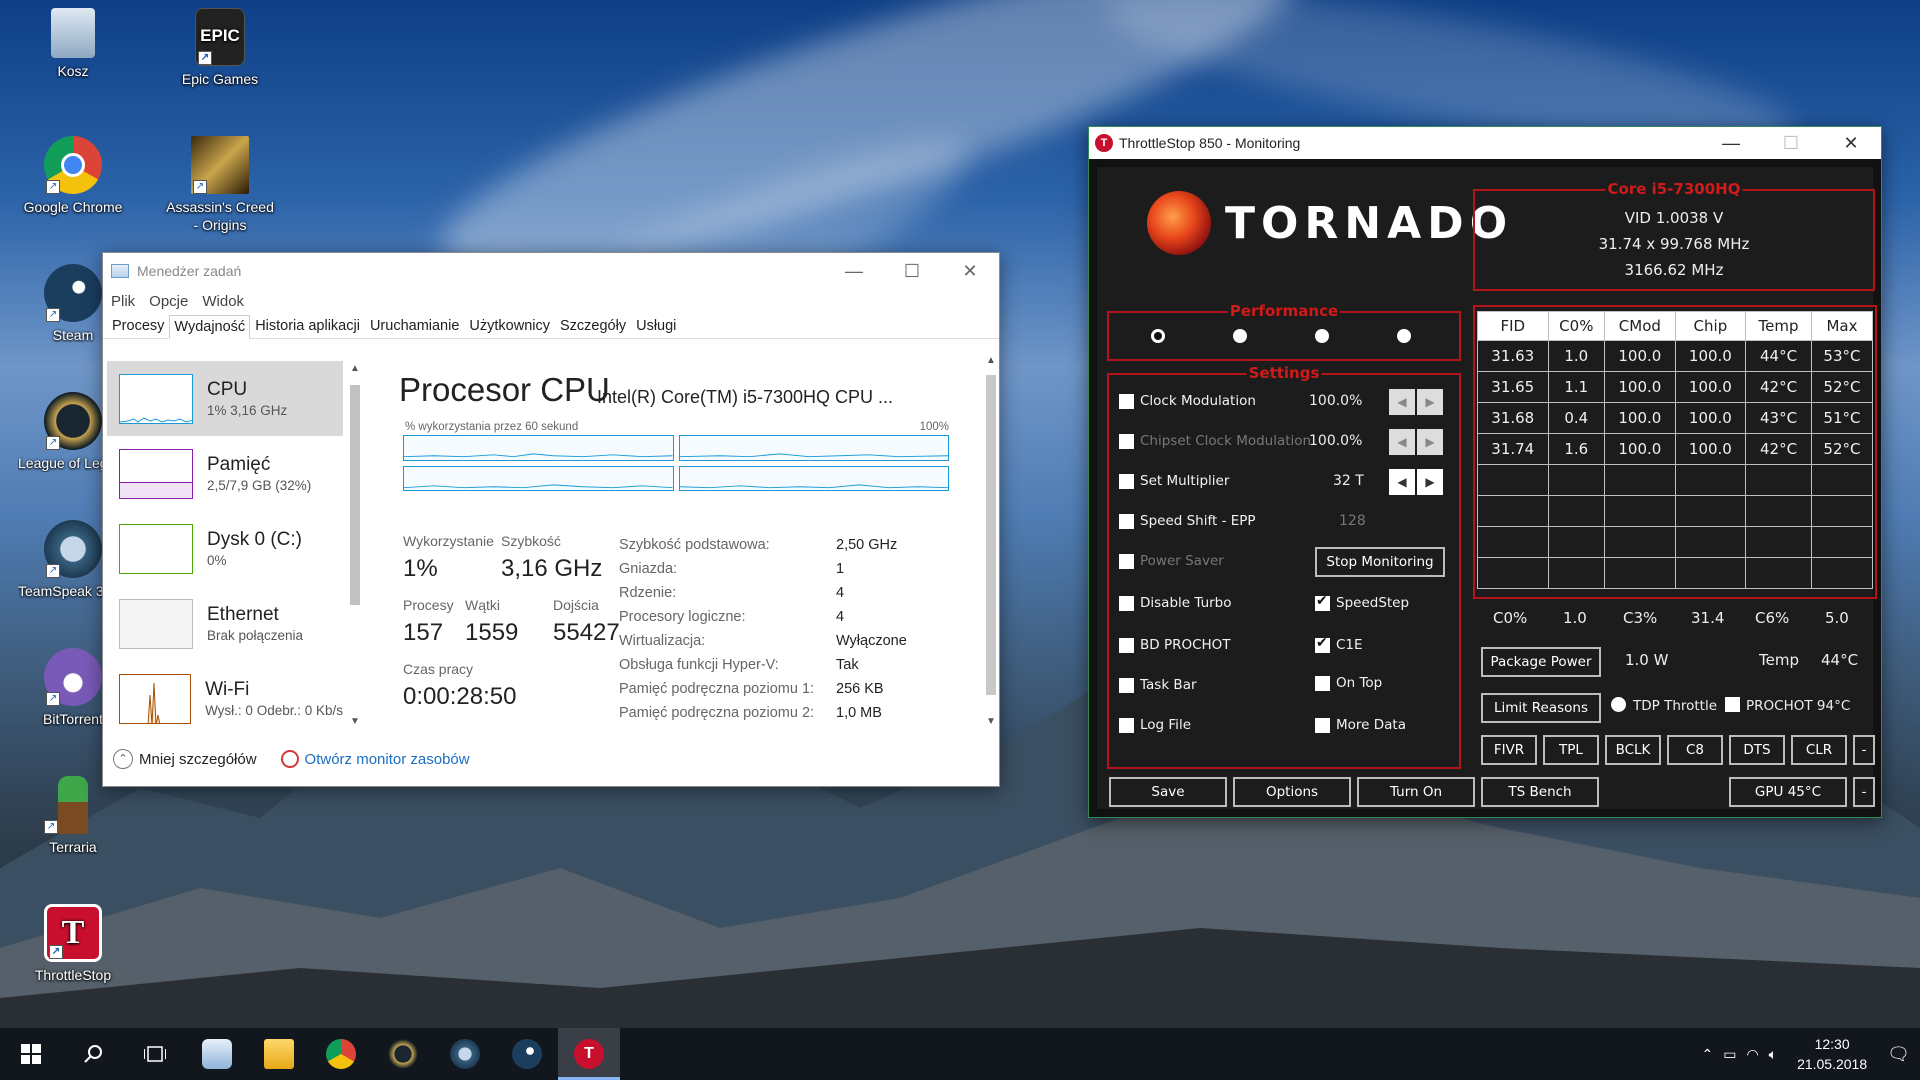 This screenshot has height=1080, width=1920. What do you see at coordinates (1168, 792) in the screenshot?
I see `save-button: Save` at bounding box center [1168, 792].